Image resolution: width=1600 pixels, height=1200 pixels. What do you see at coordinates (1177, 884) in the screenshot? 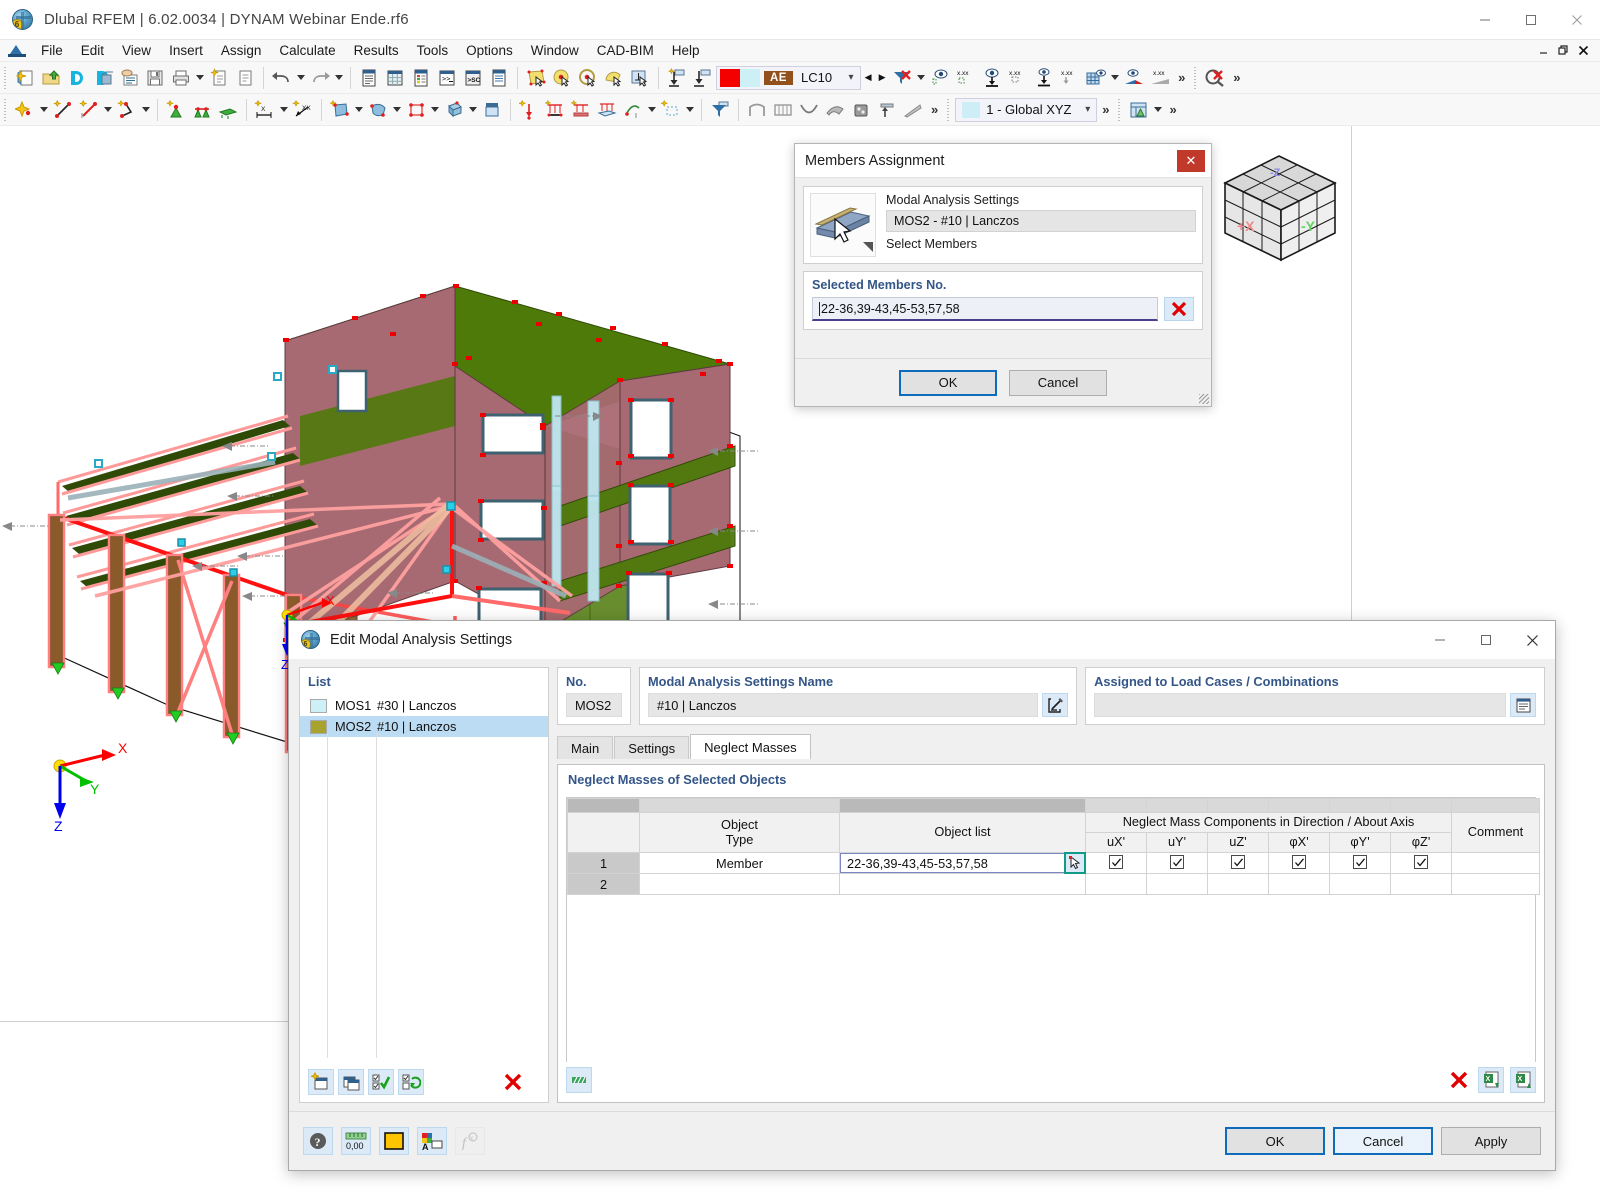
I see `cell-uy` at bounding box center [1177, 884].